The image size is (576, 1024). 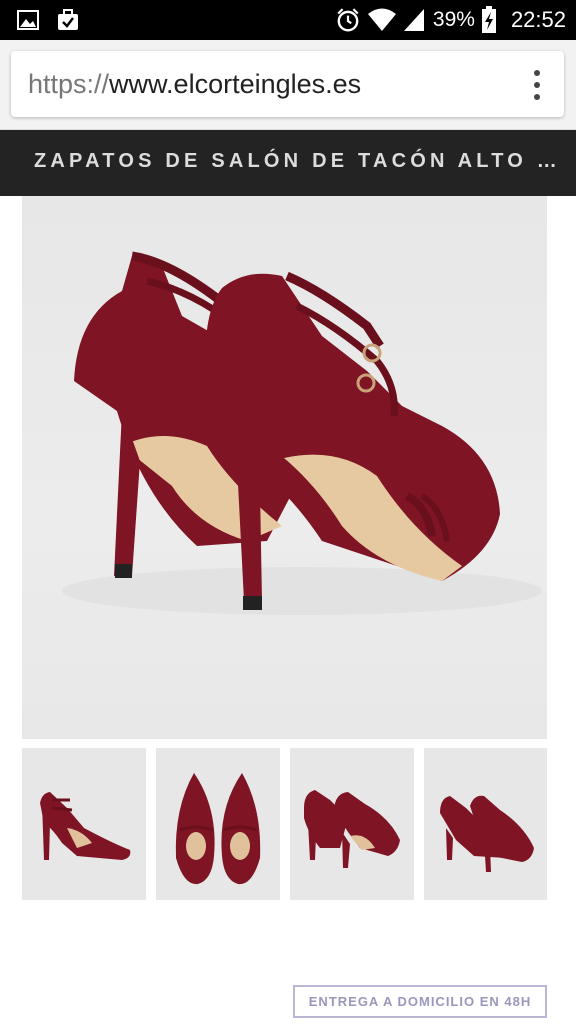 I want to click on thumbnail-strip, so click(x=284, y=824).